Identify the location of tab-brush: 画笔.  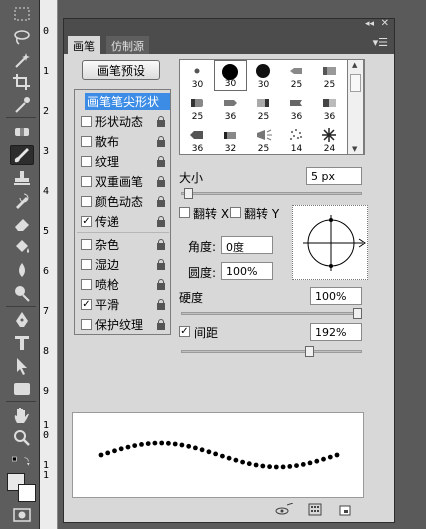
(84, 45).